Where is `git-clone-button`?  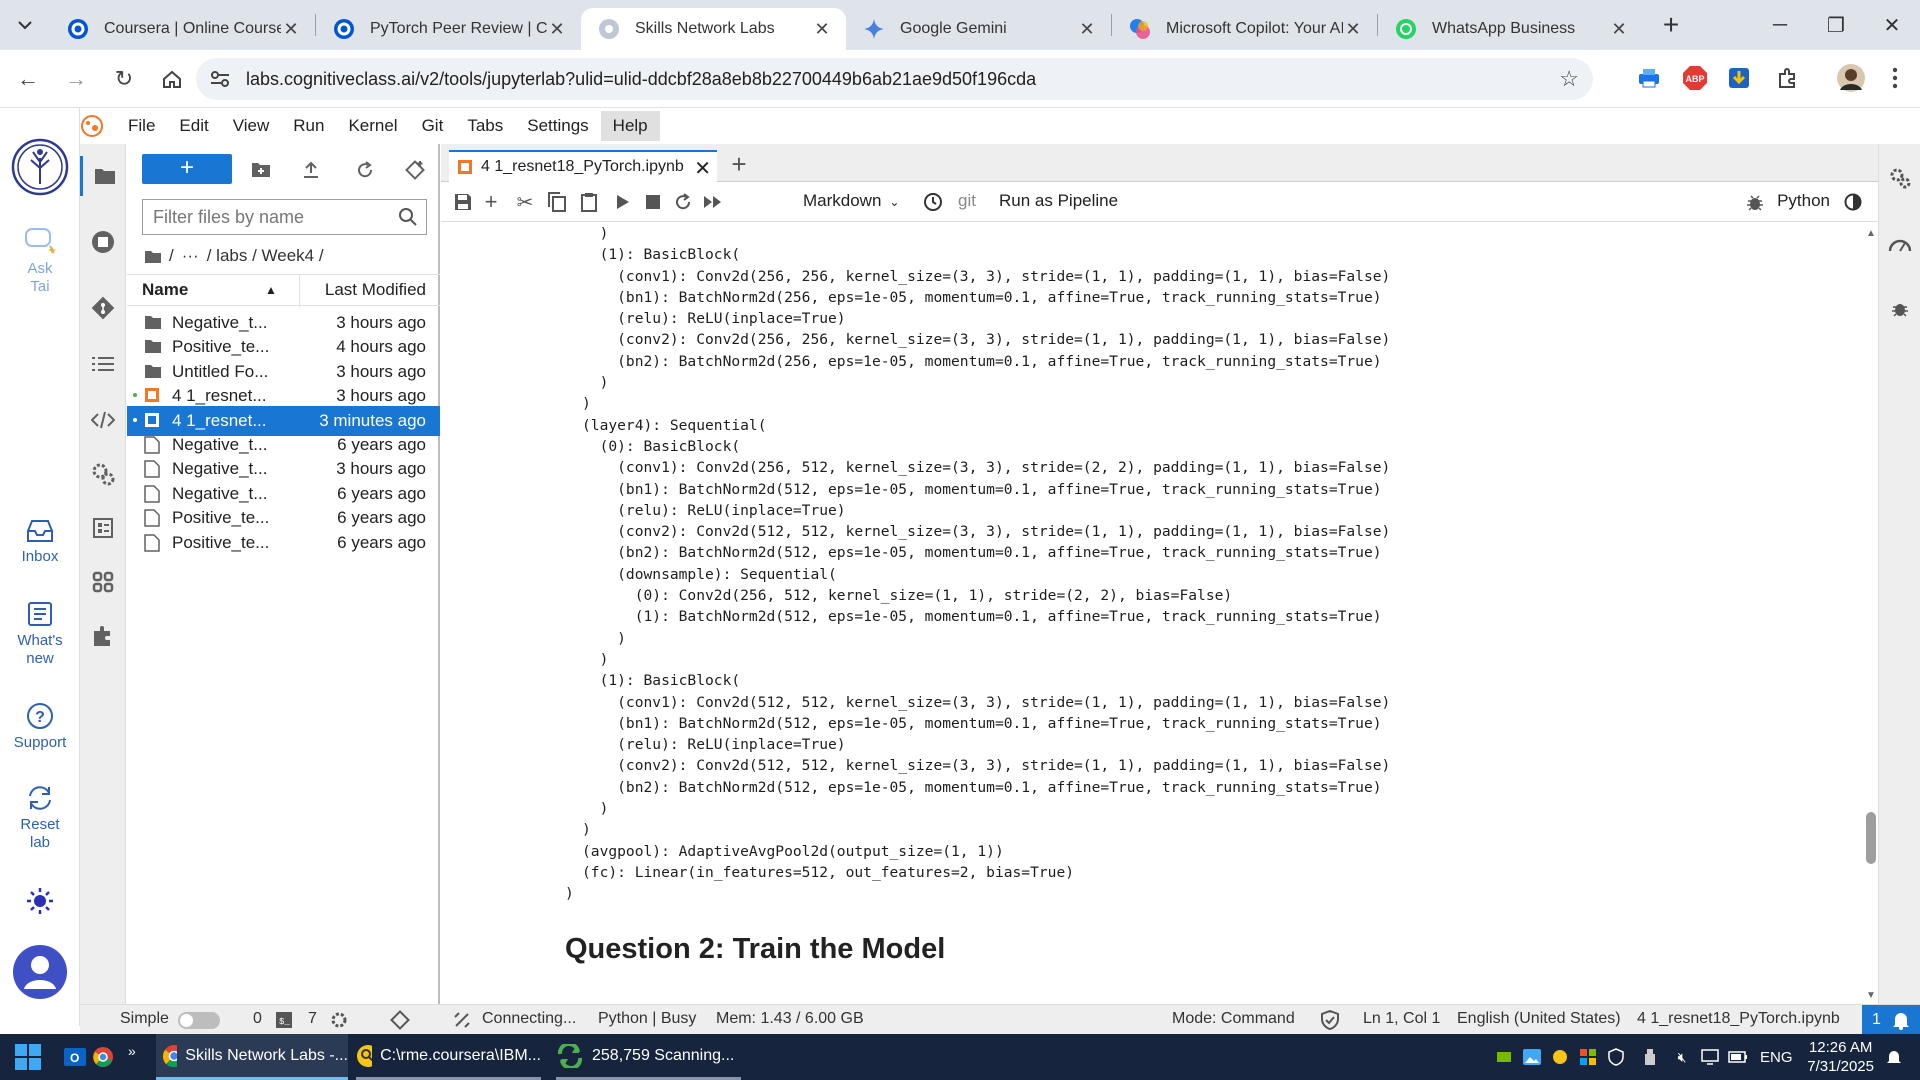
git-clone-button is located at coordinates (415, 170).